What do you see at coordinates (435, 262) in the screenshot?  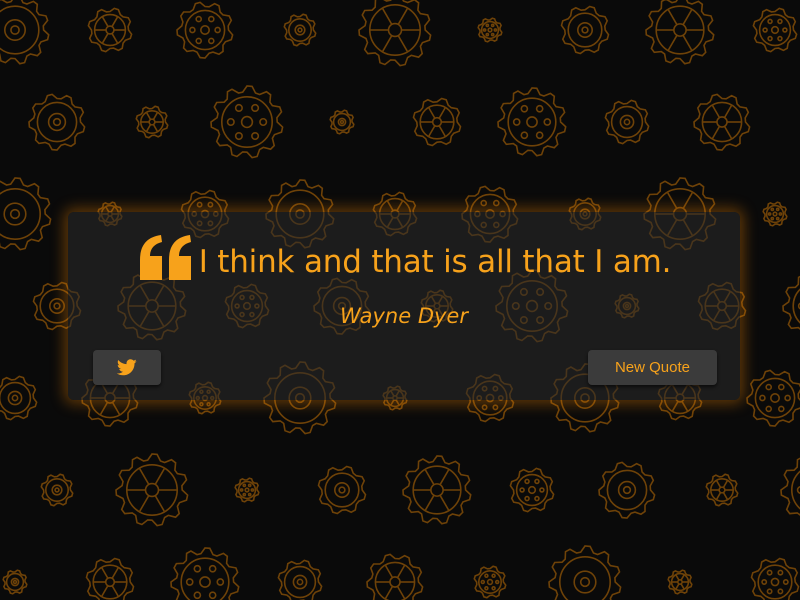 I see `quote-text: I think and that is all that I am.` at bounding box center [435, 262].